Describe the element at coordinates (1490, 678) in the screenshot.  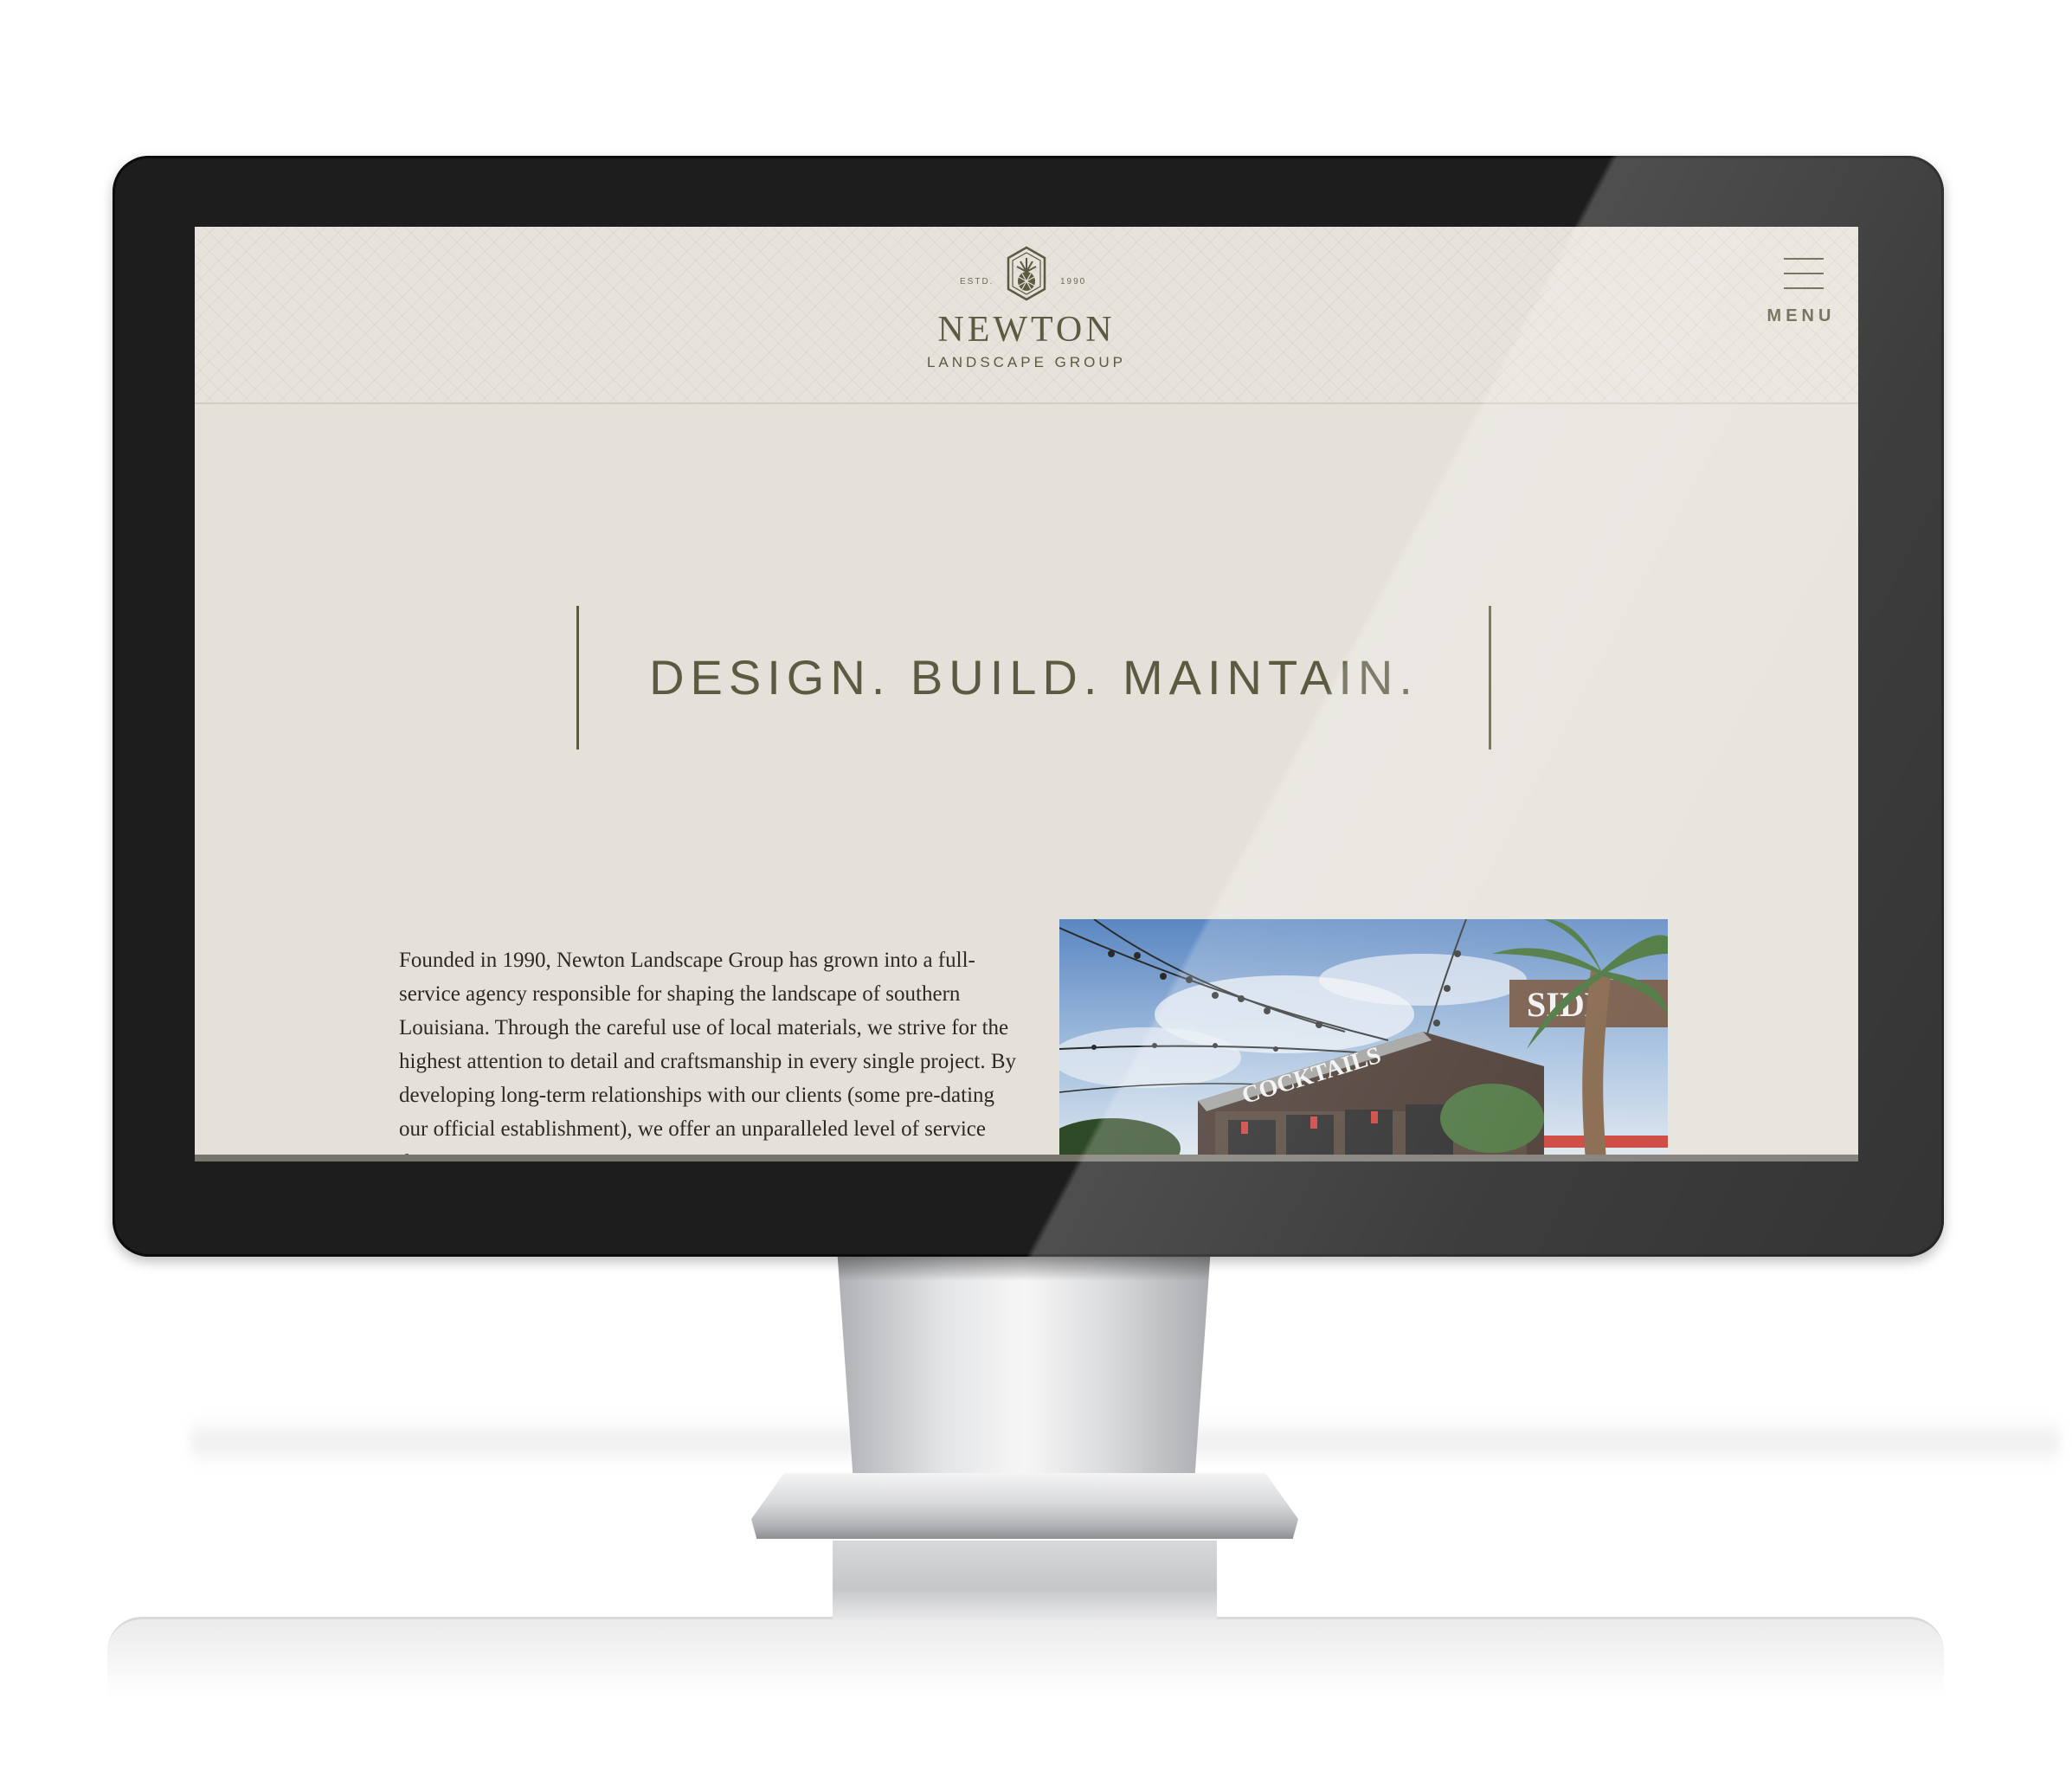
I see `hero-rule-right` at that location.